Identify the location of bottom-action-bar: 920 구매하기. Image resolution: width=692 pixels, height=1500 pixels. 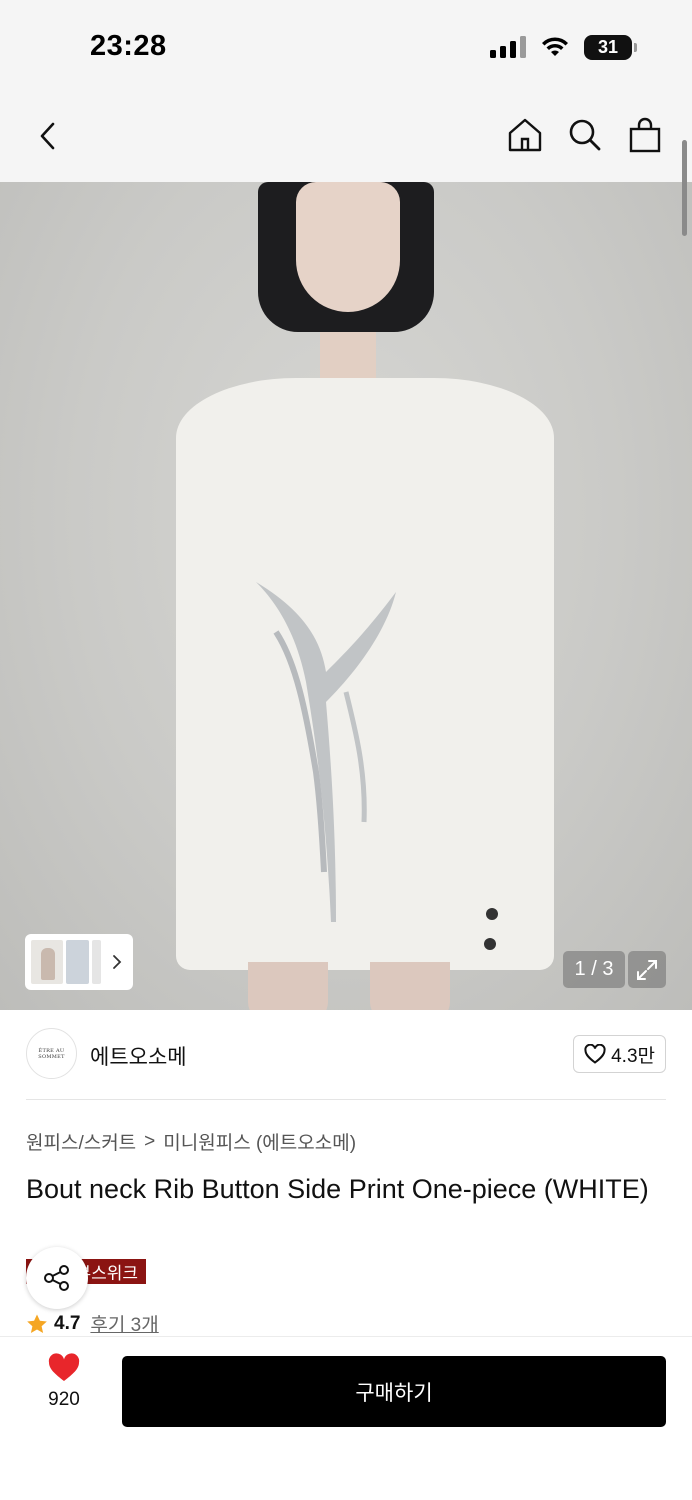
(346, 1418).